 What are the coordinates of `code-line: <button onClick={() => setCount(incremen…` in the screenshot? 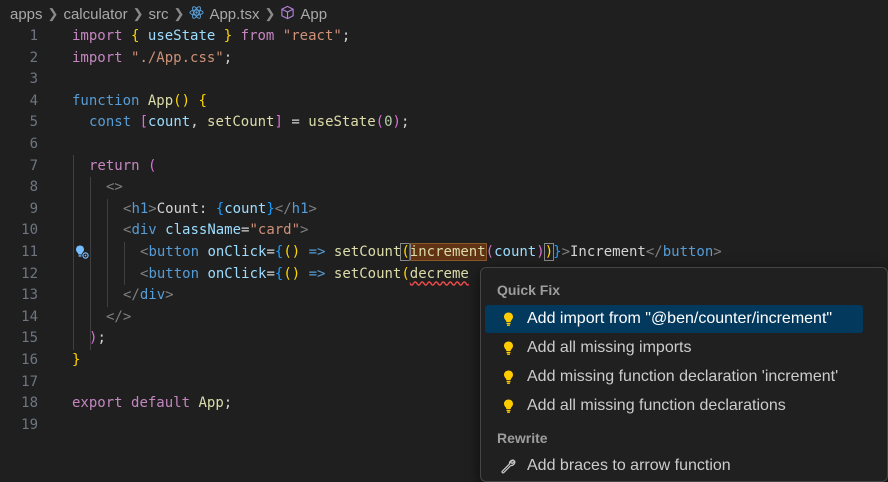 It's located at (431, 253).